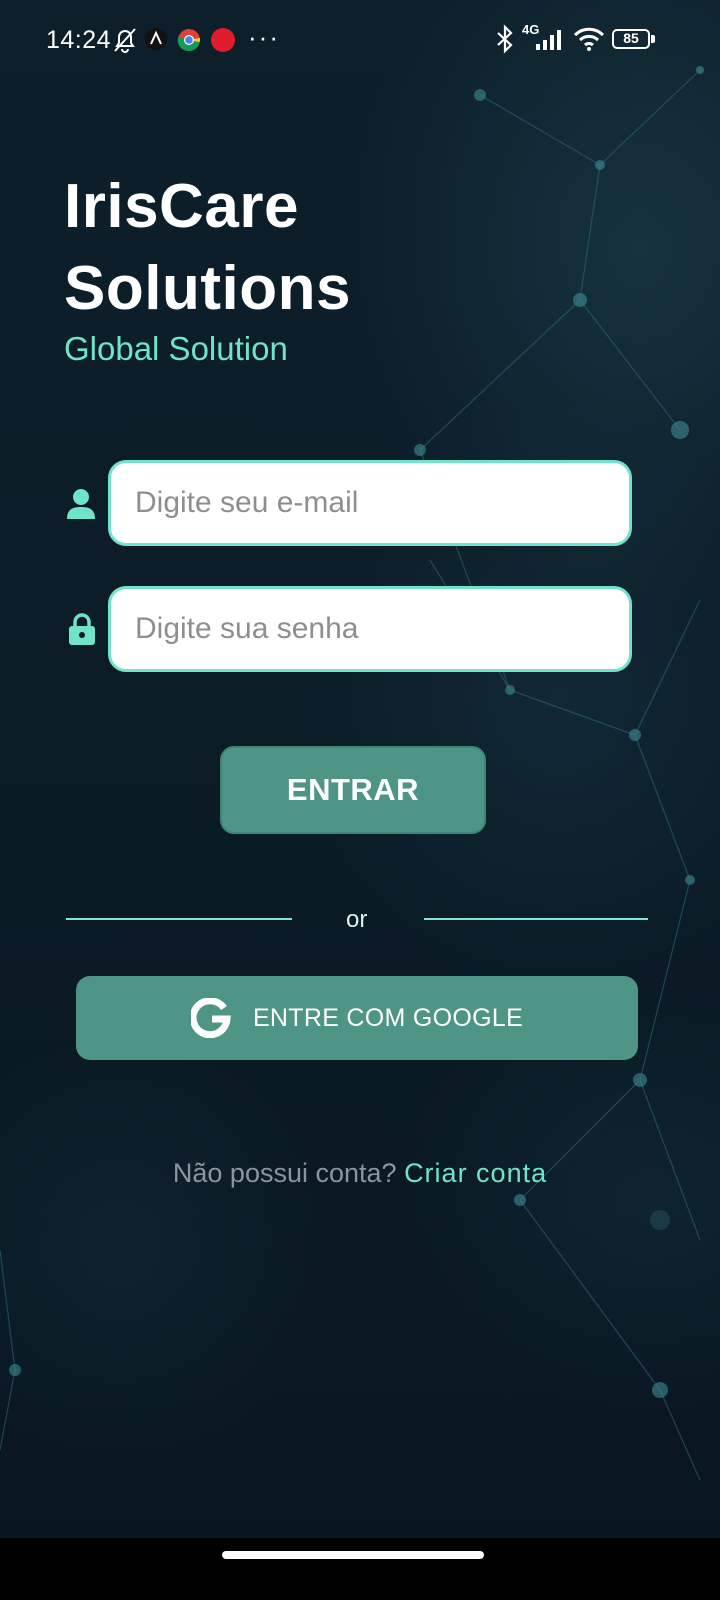  Describe the element at coordinates (207, 248) in the screenshot. I see `app-title: IrisCare Solutions` at that location.